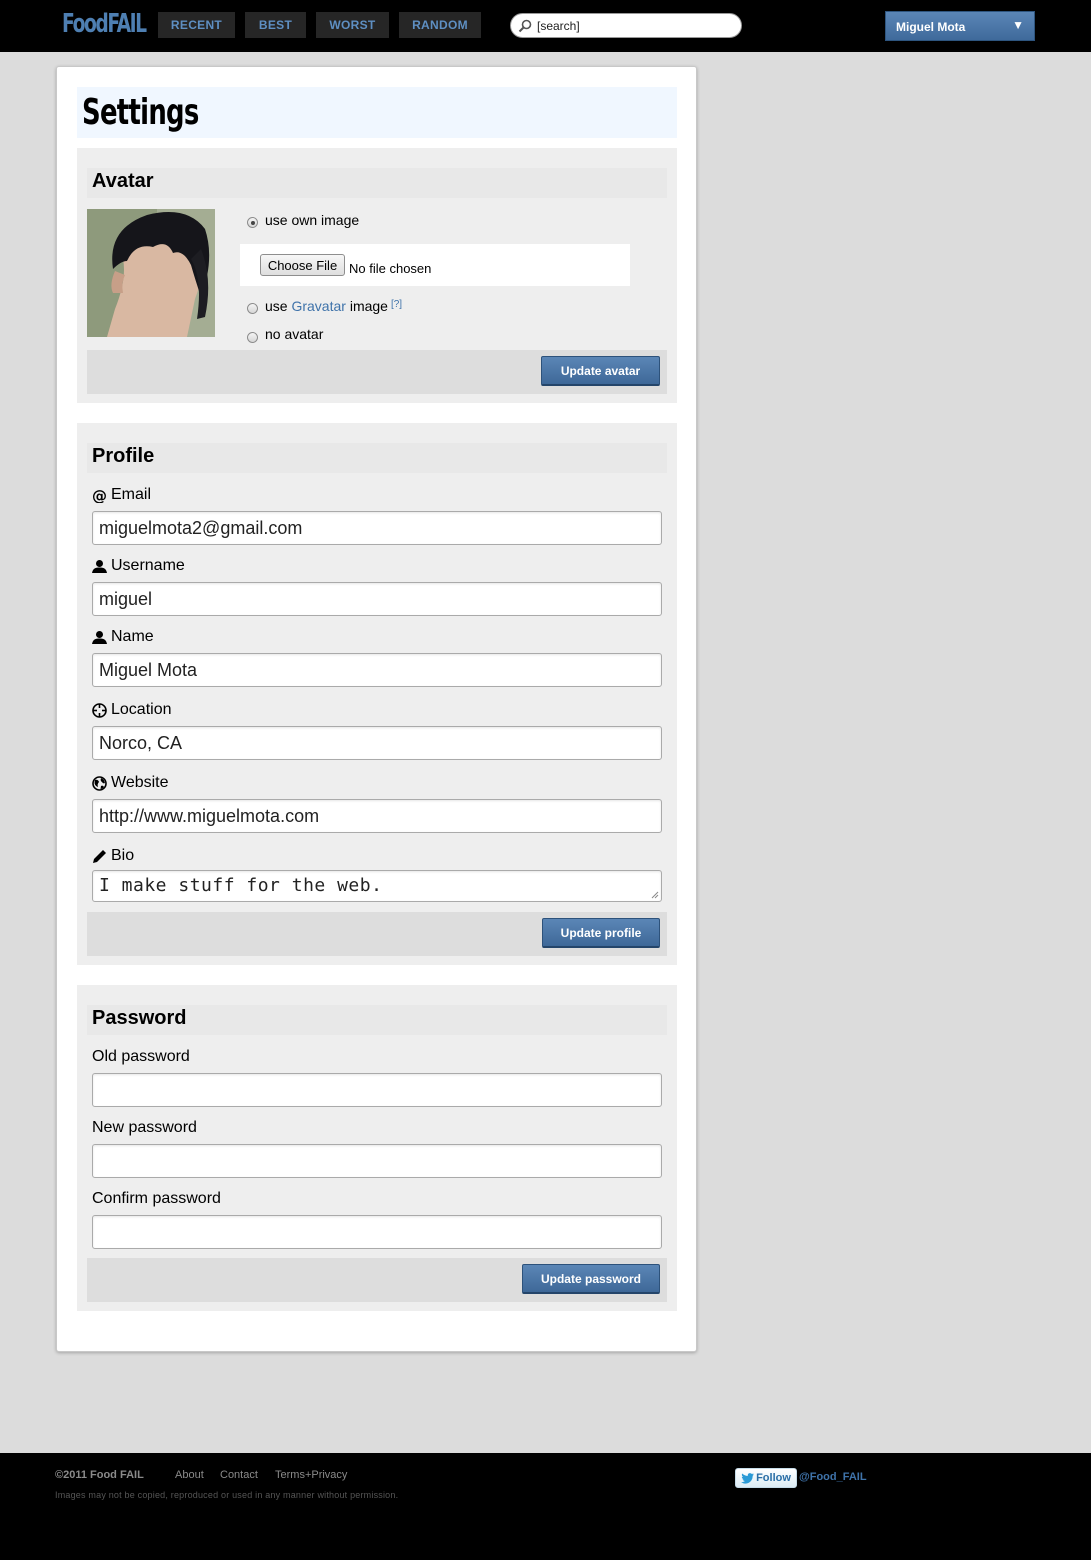 This screenshot has height=1560, width=1091. What do you see at coordinates (123, 456) in the screenshot?
I see `profile-heading: Profile` at bounding box center [123, 456].